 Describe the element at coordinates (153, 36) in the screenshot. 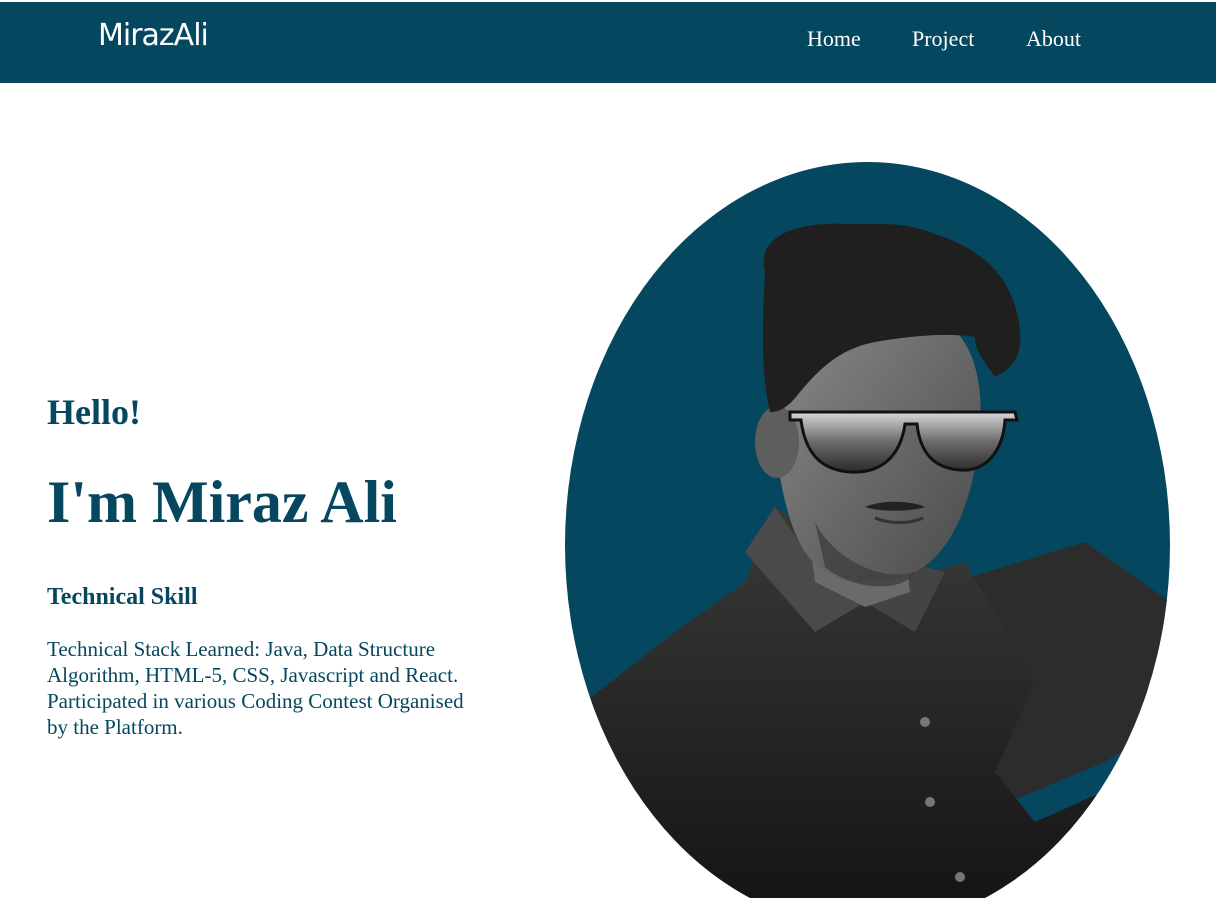

I see `brand-logo: MirazAli` at that location.